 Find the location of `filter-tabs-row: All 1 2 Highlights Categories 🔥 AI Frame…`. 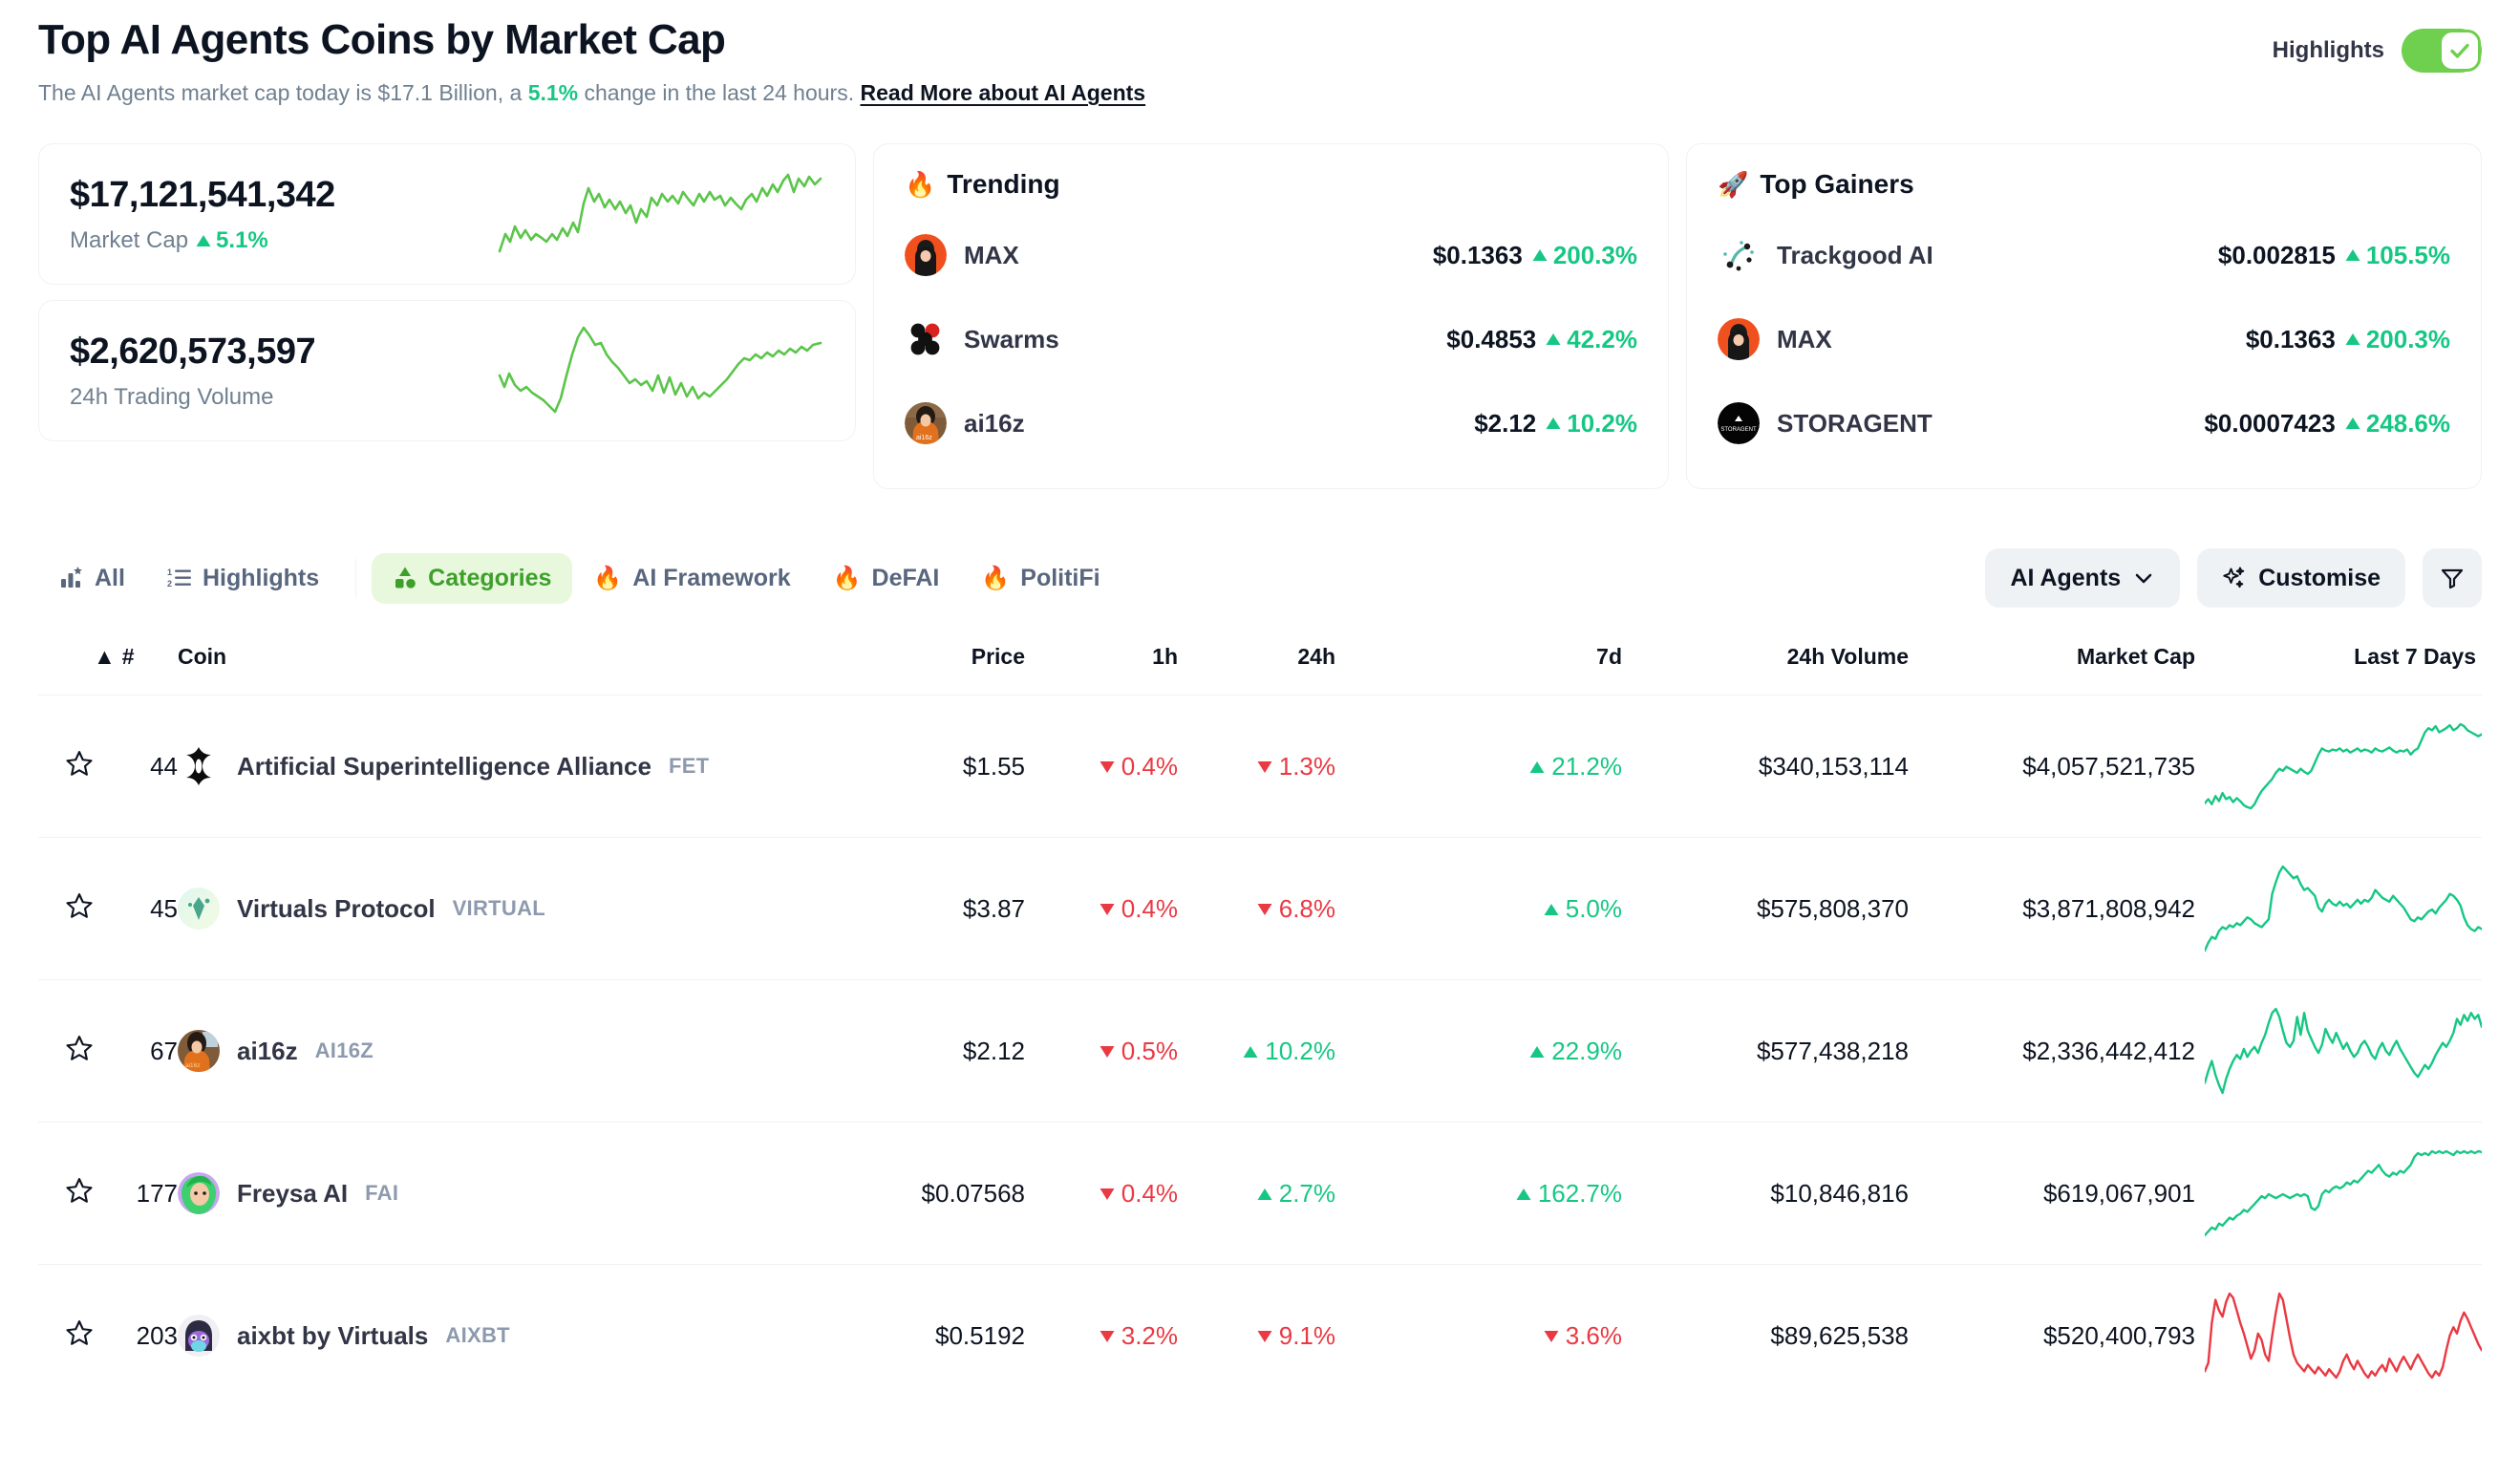

filter-tabs-row: All 1 2 Highlights Categories 🔥 AI Frame… is located at coordinates (1260, 578).